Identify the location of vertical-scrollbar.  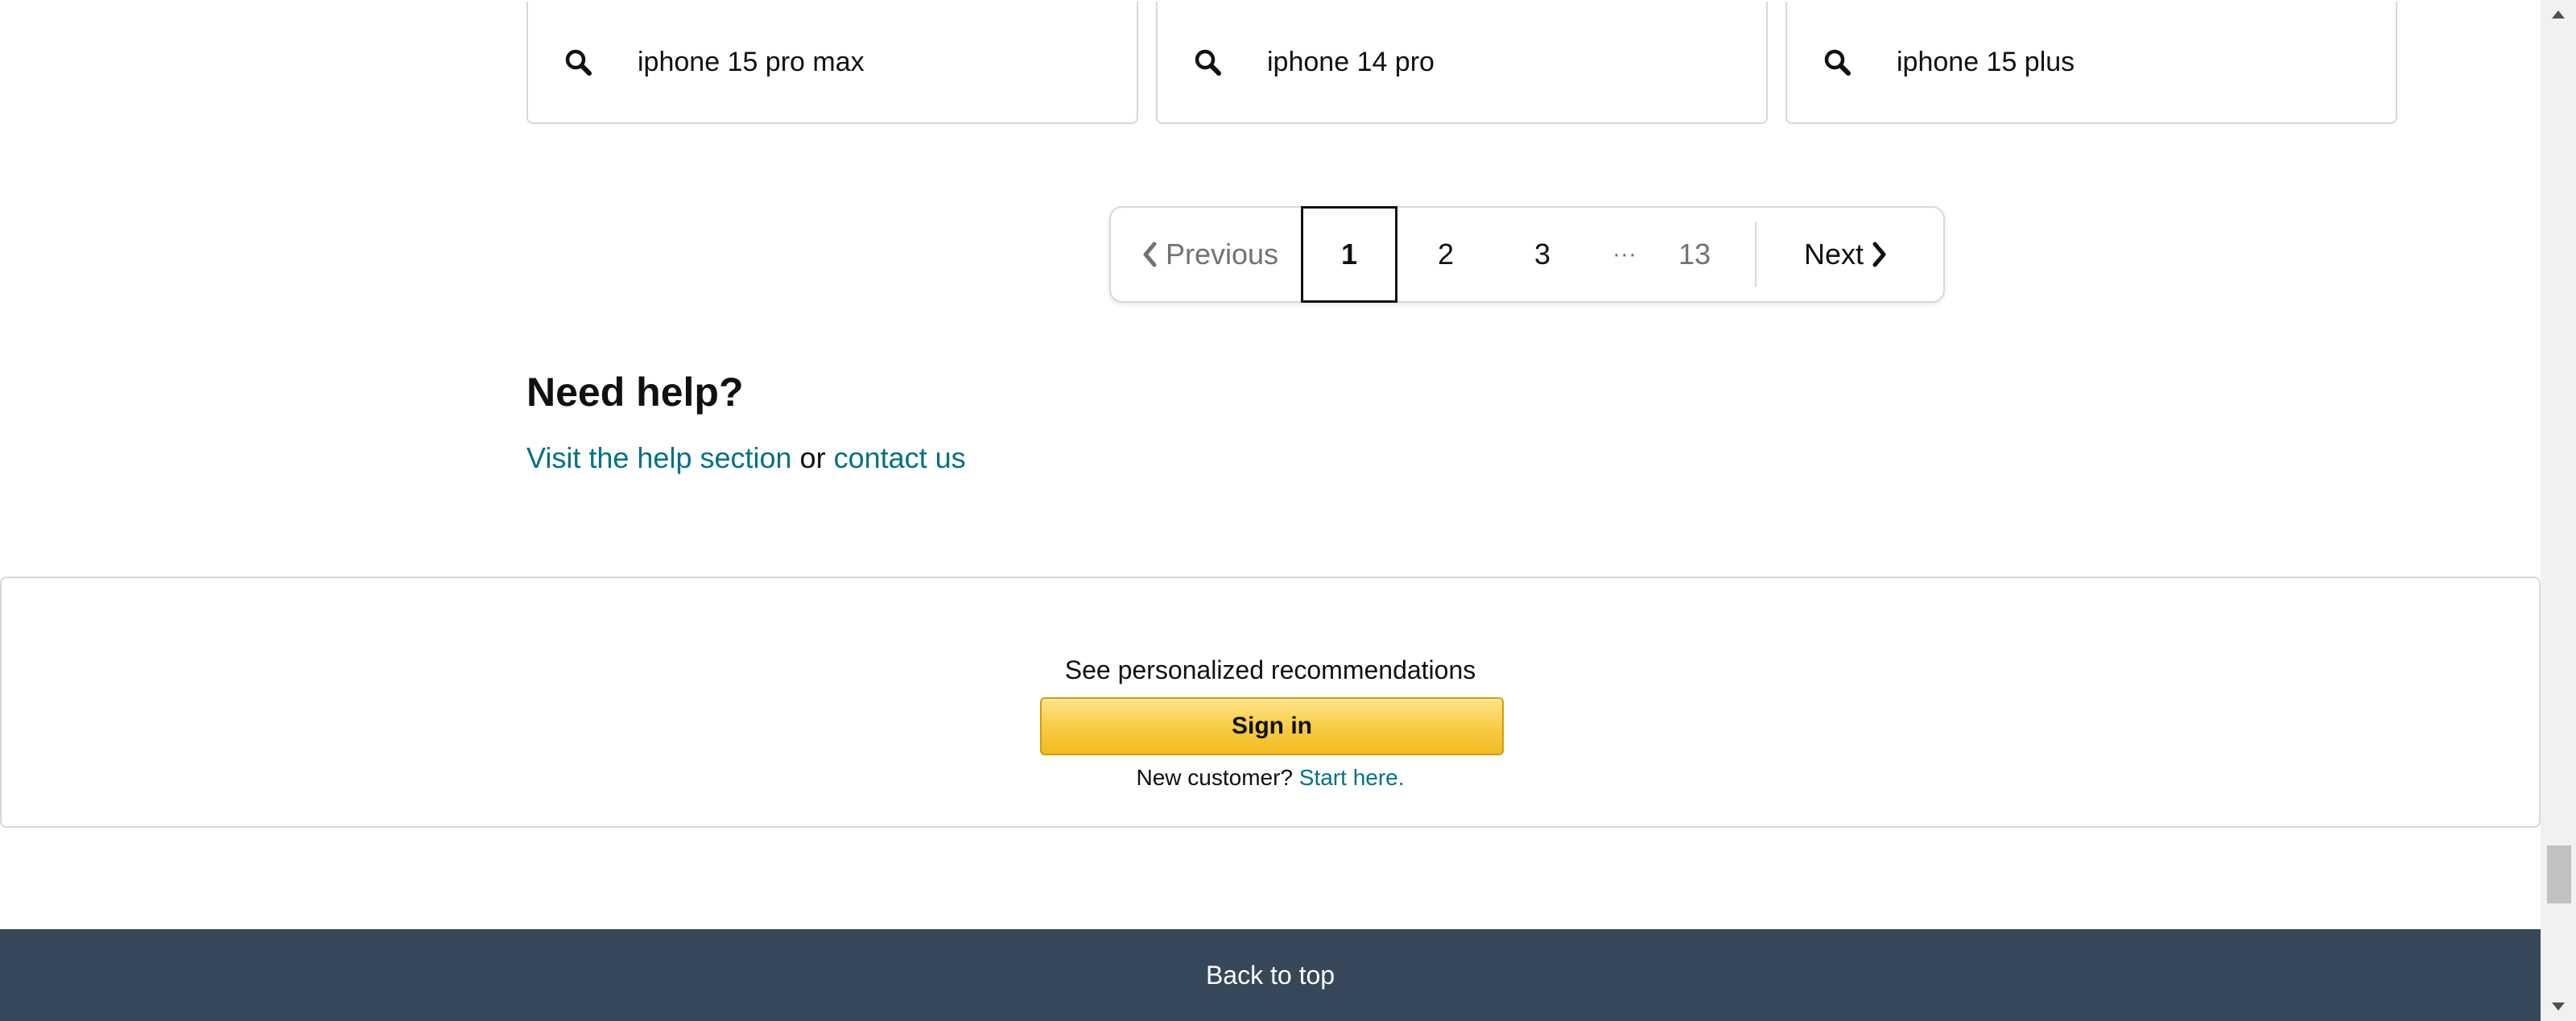
(2558, 510).